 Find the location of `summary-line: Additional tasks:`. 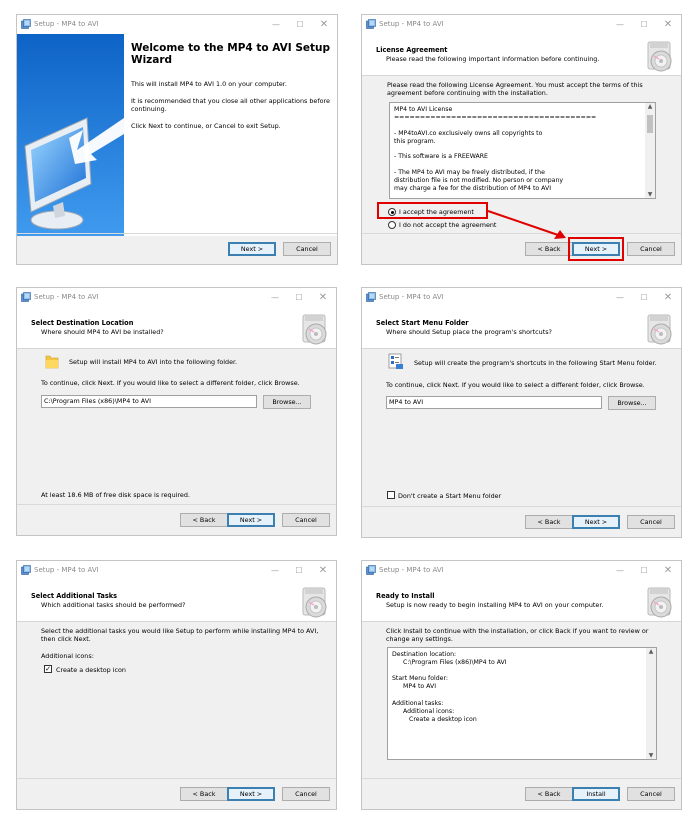

summary-line: Additional tasks: is located at coordinates (418, 703).